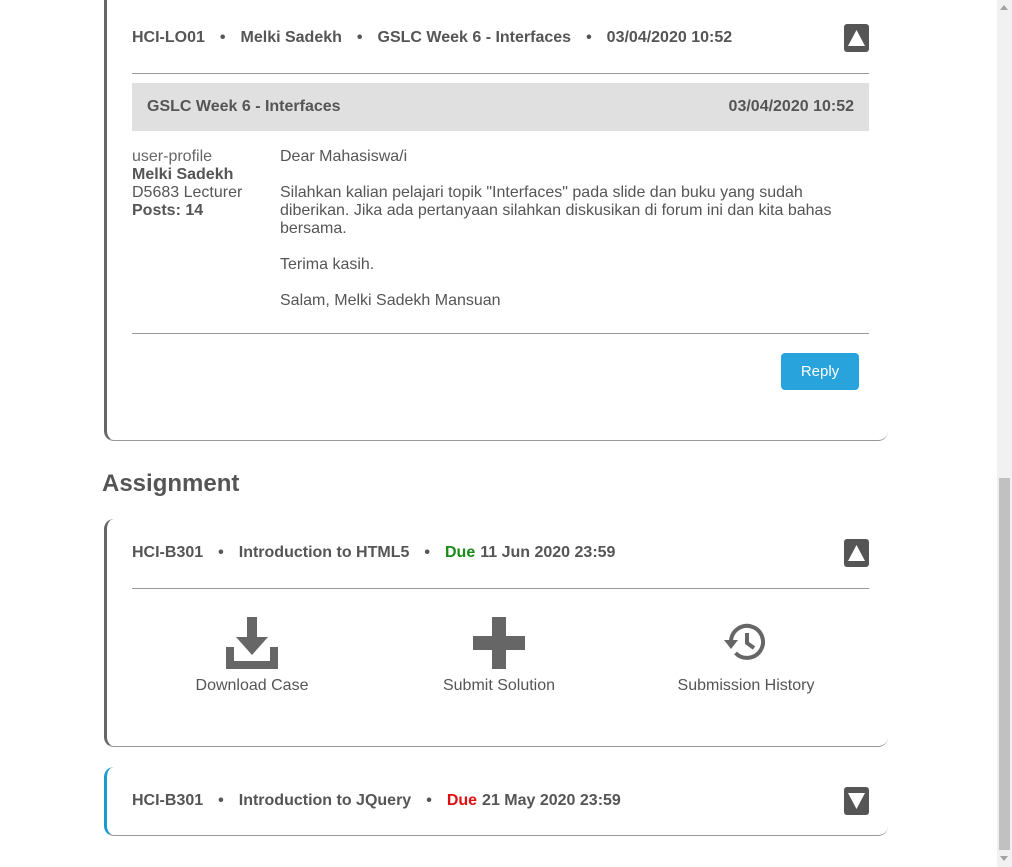 Image resolution: width=1012 pixels, height=867 pixels. Describe the element at coordinates (499, 643) in the screenshot. I see `plus-icon` at that location.